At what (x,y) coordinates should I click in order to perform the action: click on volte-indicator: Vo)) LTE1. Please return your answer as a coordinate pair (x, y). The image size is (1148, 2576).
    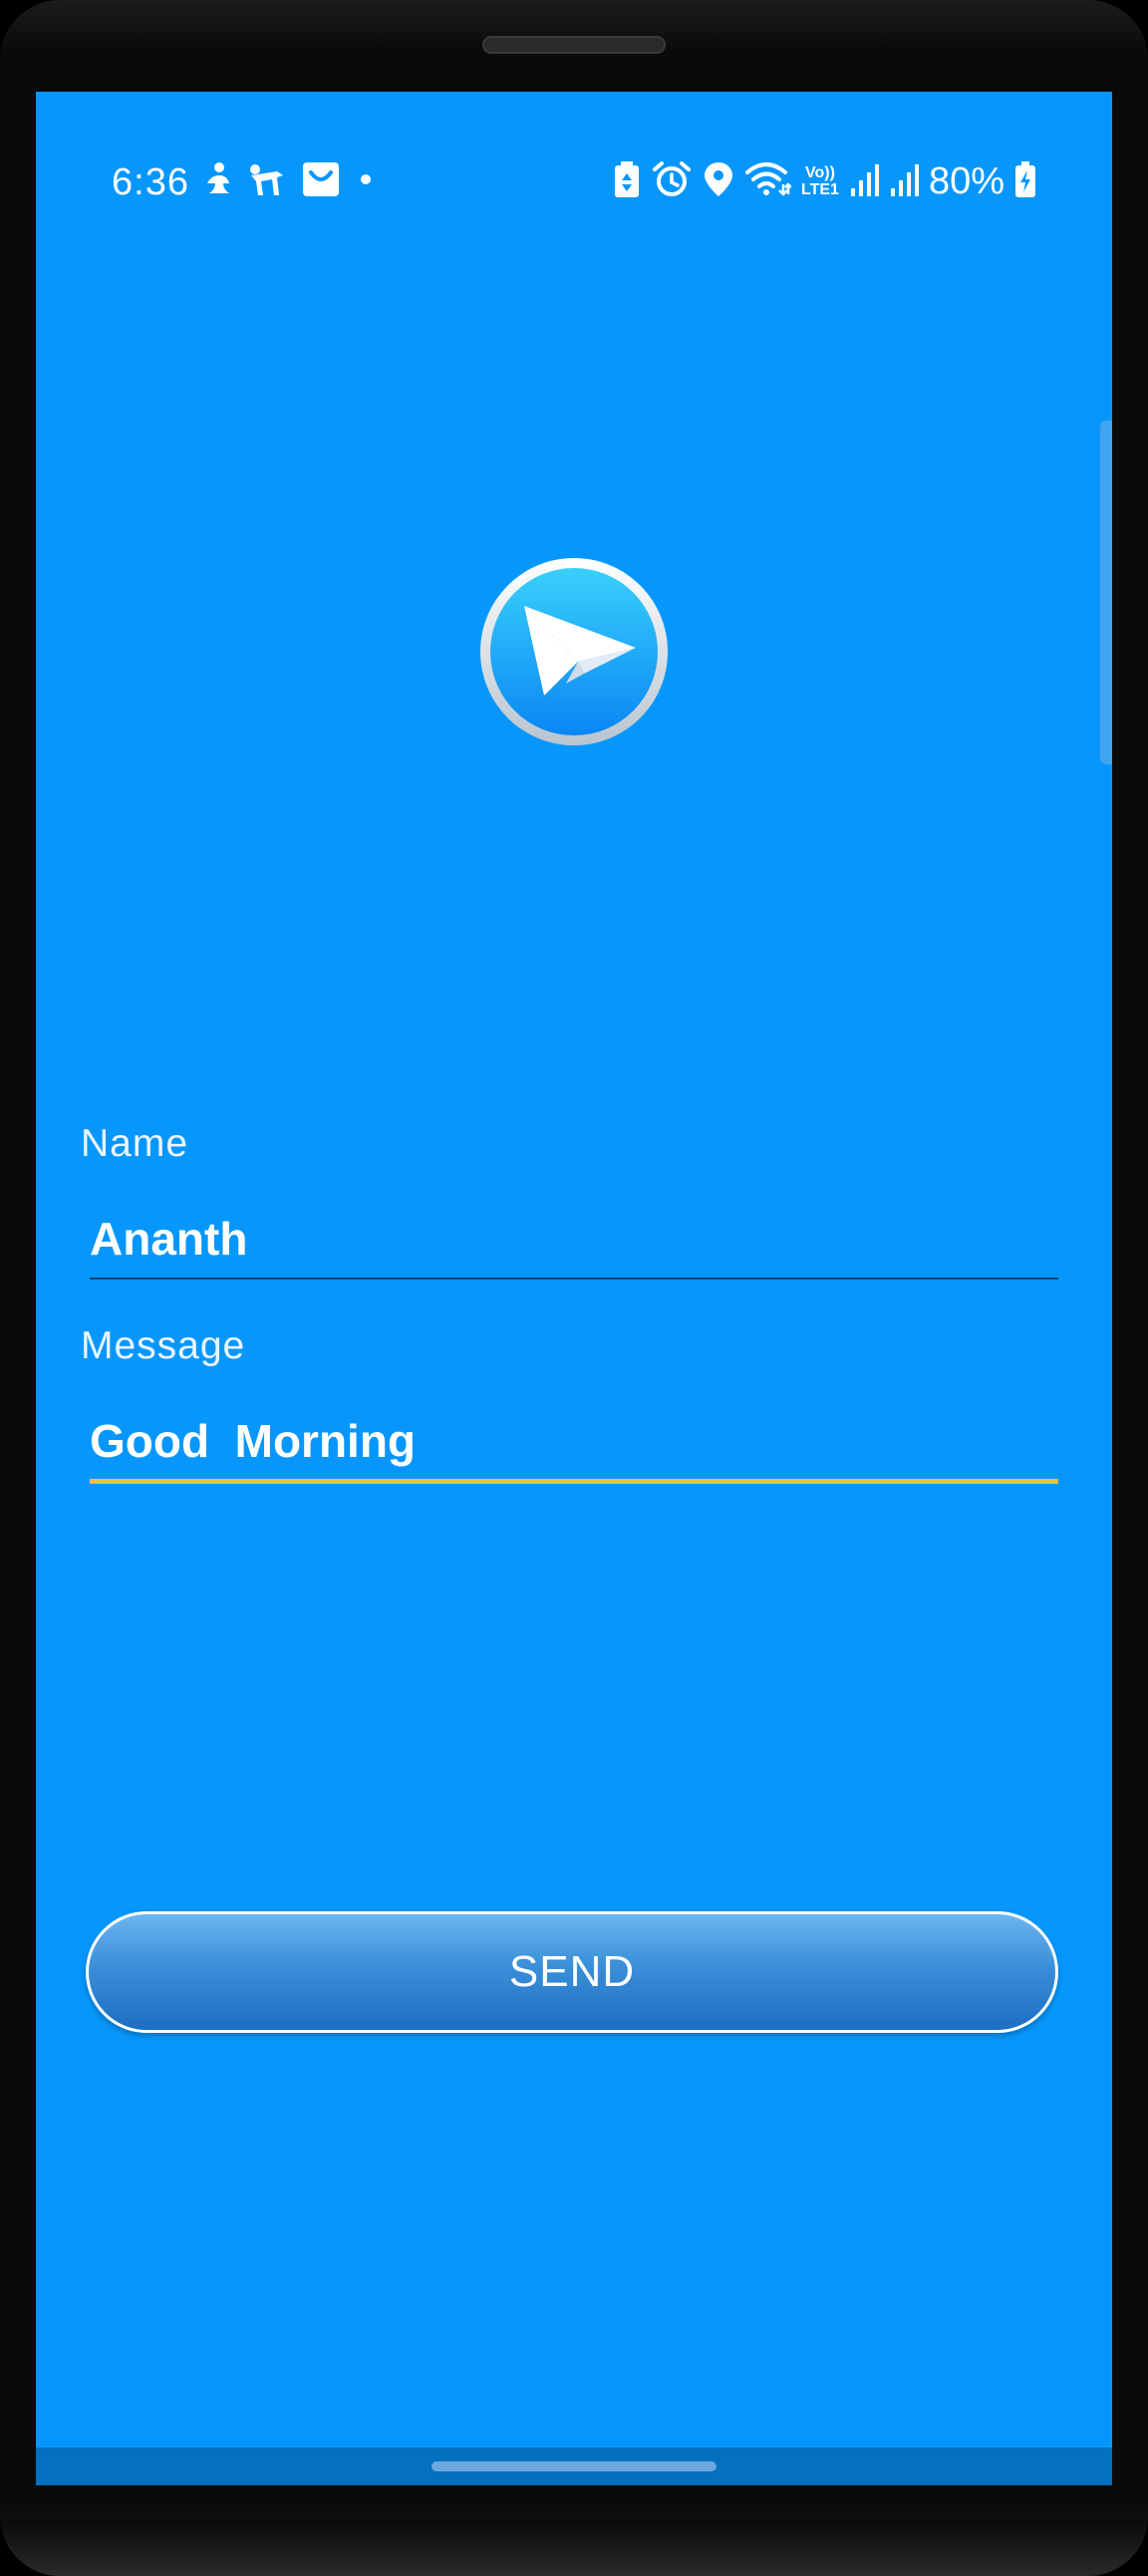
    Looking at the image, I should click on (820, 181).